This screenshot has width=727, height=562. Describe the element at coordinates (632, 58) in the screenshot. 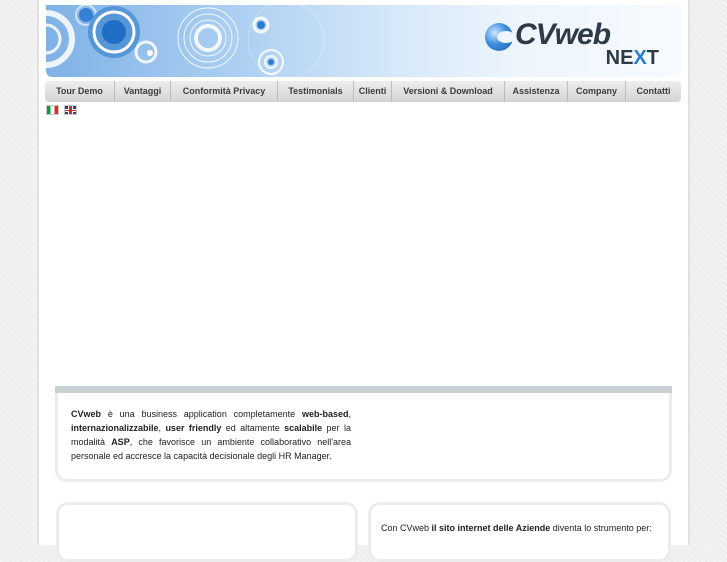

I see `logo-next-text: NEXT` at that location.